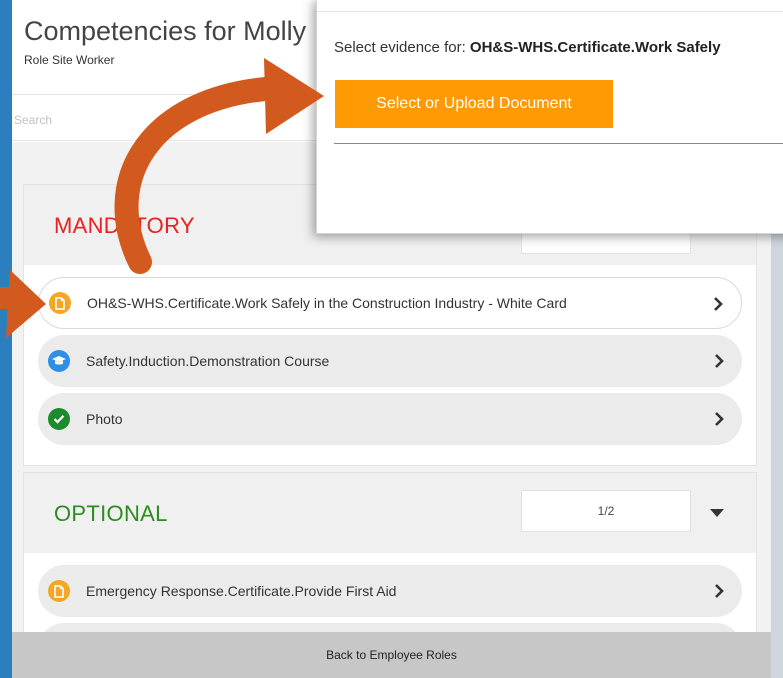 This screenshot has height=678, width=783. Describe the element at coordinates (390, 361) in the screenshot. I see `competency-item-induction: Safety.Induction.Demonstration Course` at that location.